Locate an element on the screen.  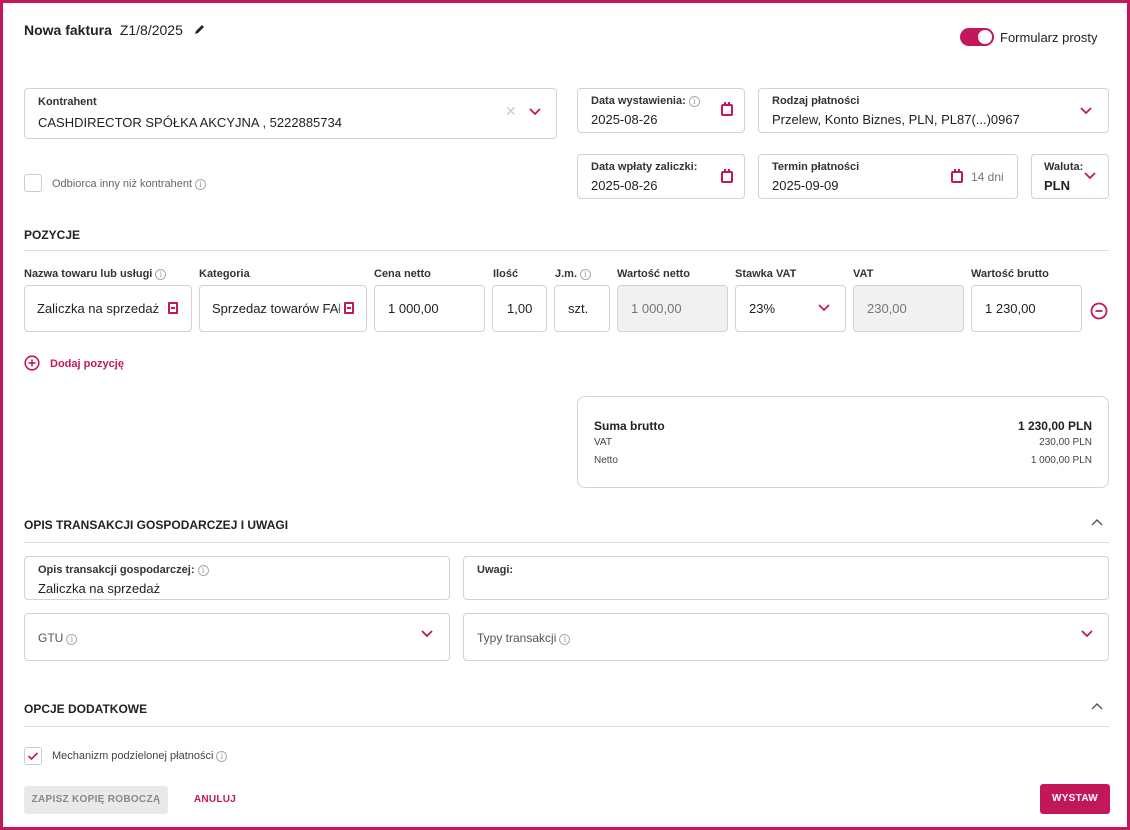
item-vat-rate-value: 23% is located at coordinates (762, 308).